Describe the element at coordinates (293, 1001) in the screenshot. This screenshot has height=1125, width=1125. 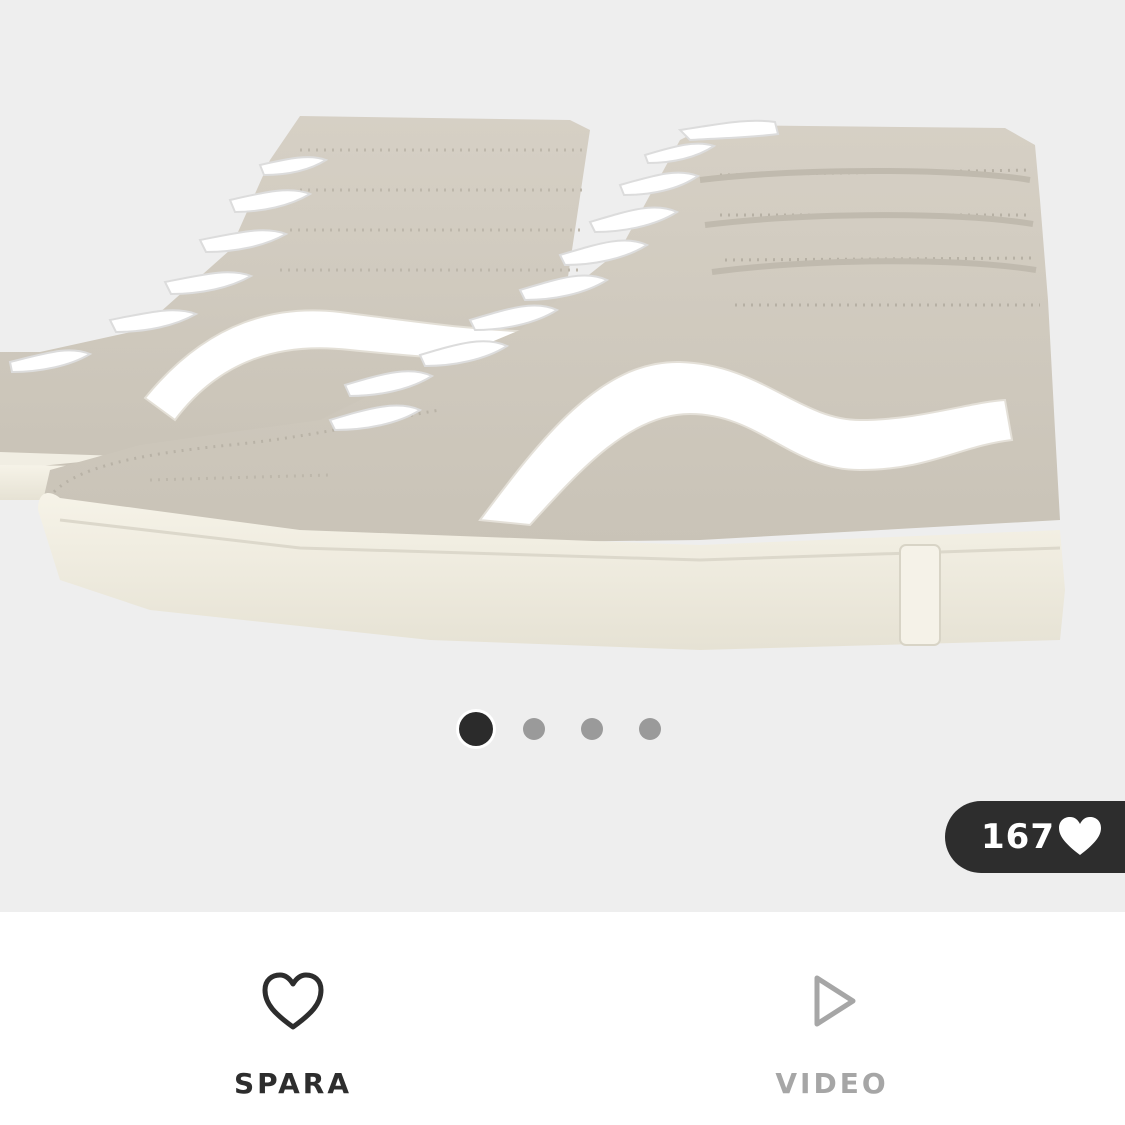
I see `heart-outline-icon` at that location.